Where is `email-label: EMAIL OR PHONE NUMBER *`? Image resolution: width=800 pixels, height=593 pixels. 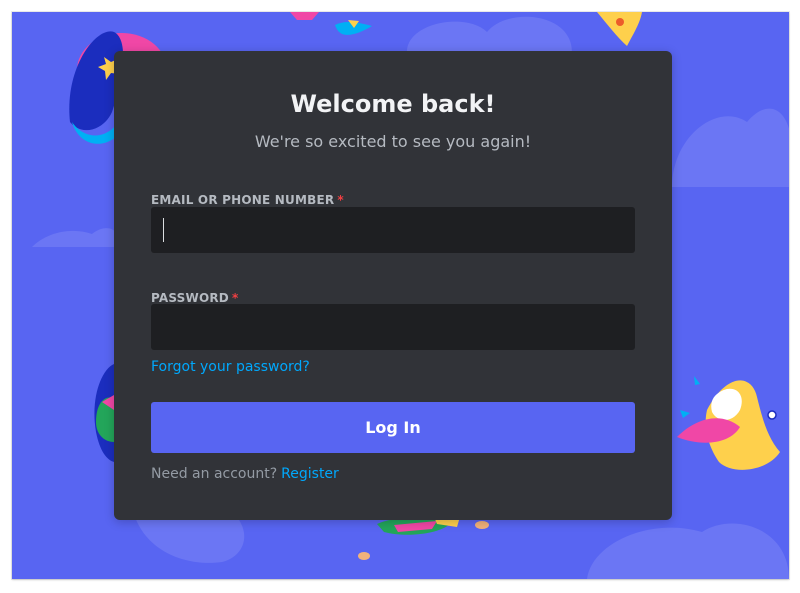
email-label: EMAIL OR PHONE NUMBER * is located at coordinates (247, 200).